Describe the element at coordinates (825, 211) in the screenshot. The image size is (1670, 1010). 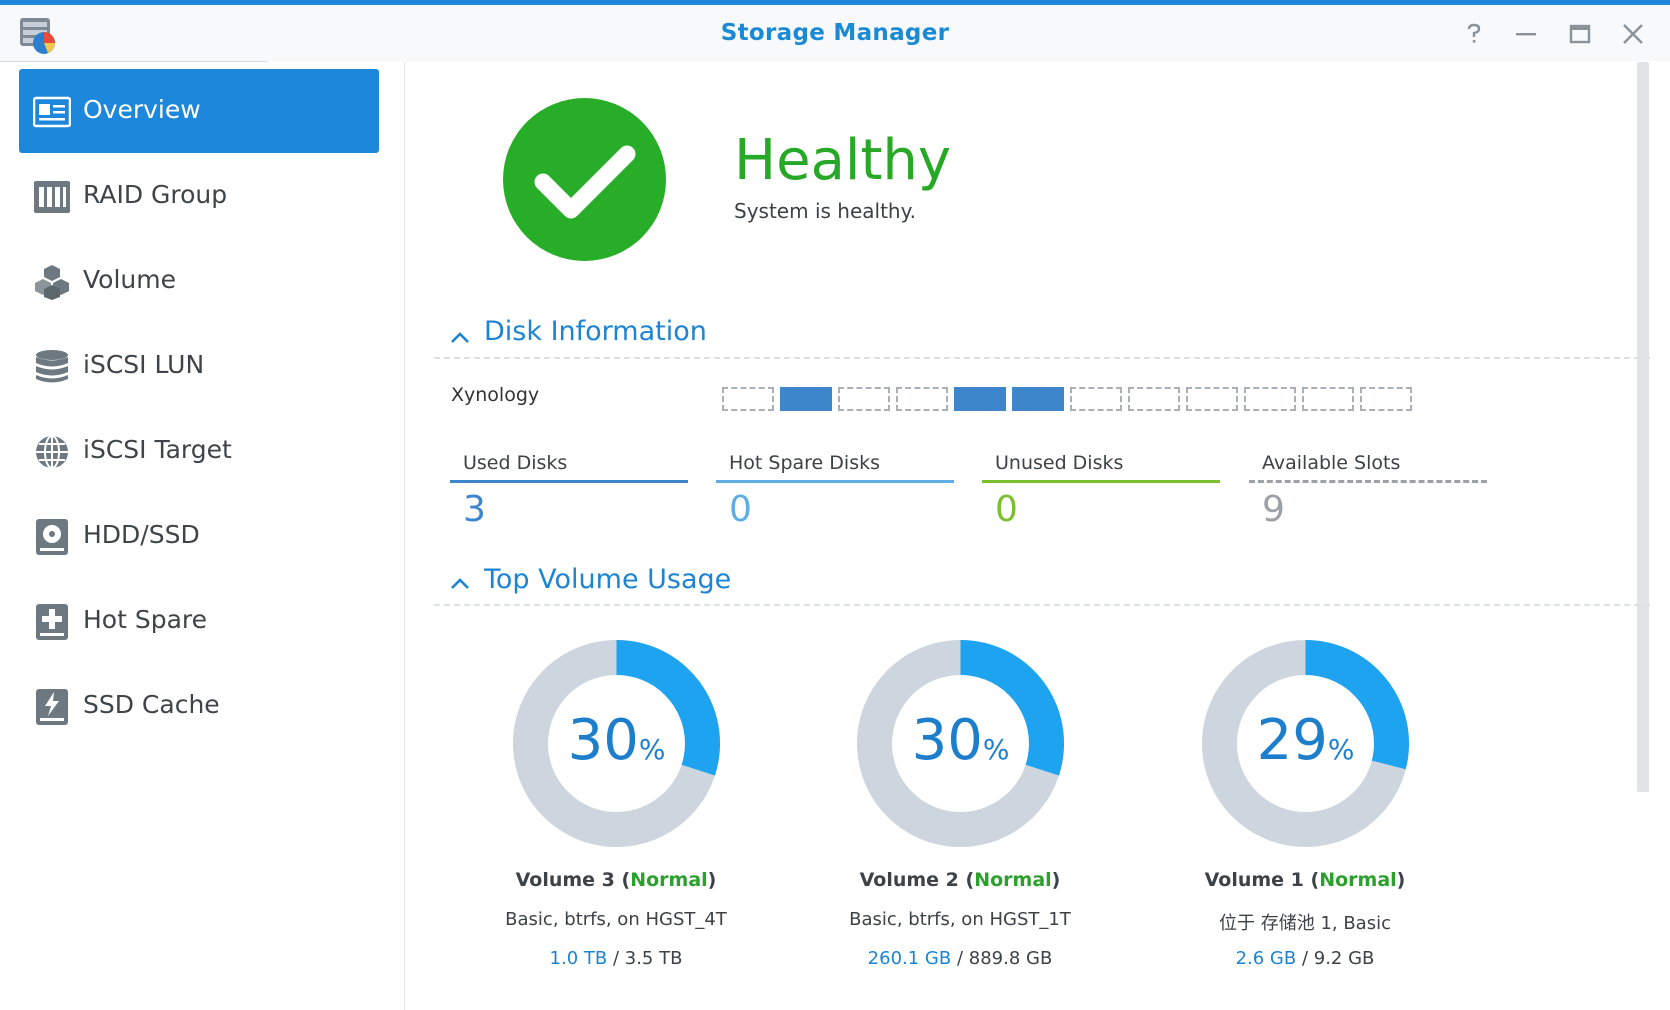
I see `health-status-message: System is healthy.` at that location.